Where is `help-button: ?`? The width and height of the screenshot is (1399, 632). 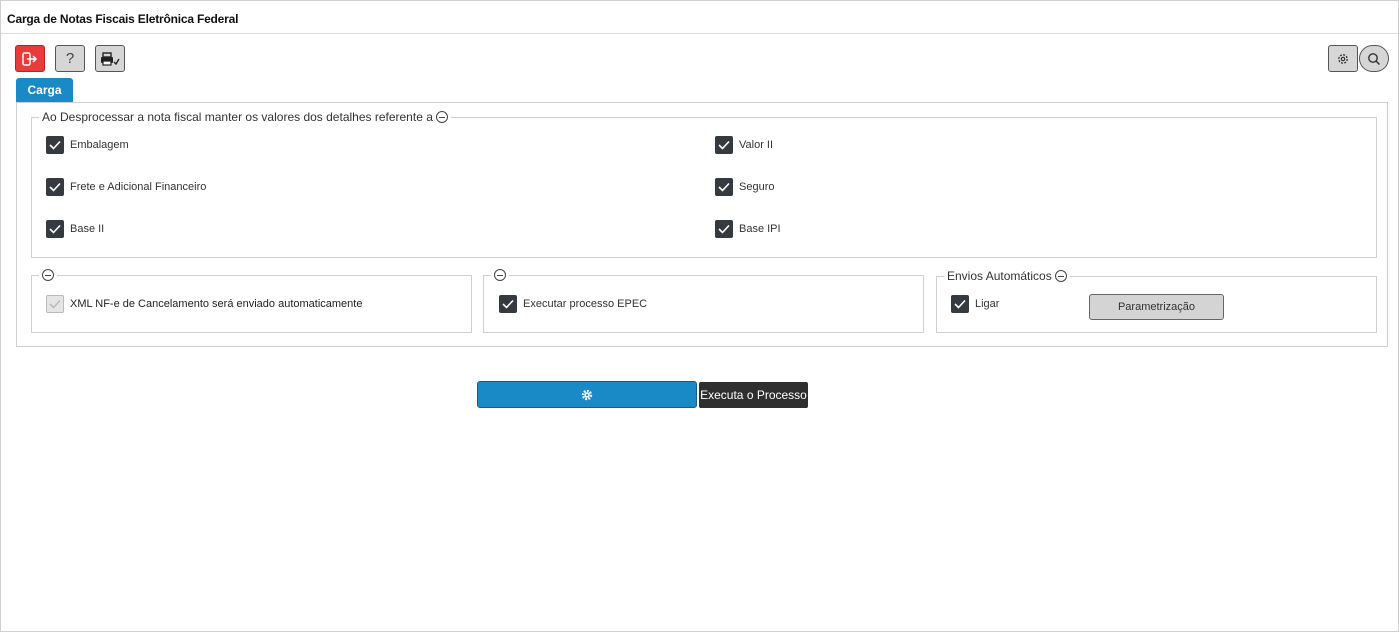 help-button: ? is located at coordinates (70, 58).